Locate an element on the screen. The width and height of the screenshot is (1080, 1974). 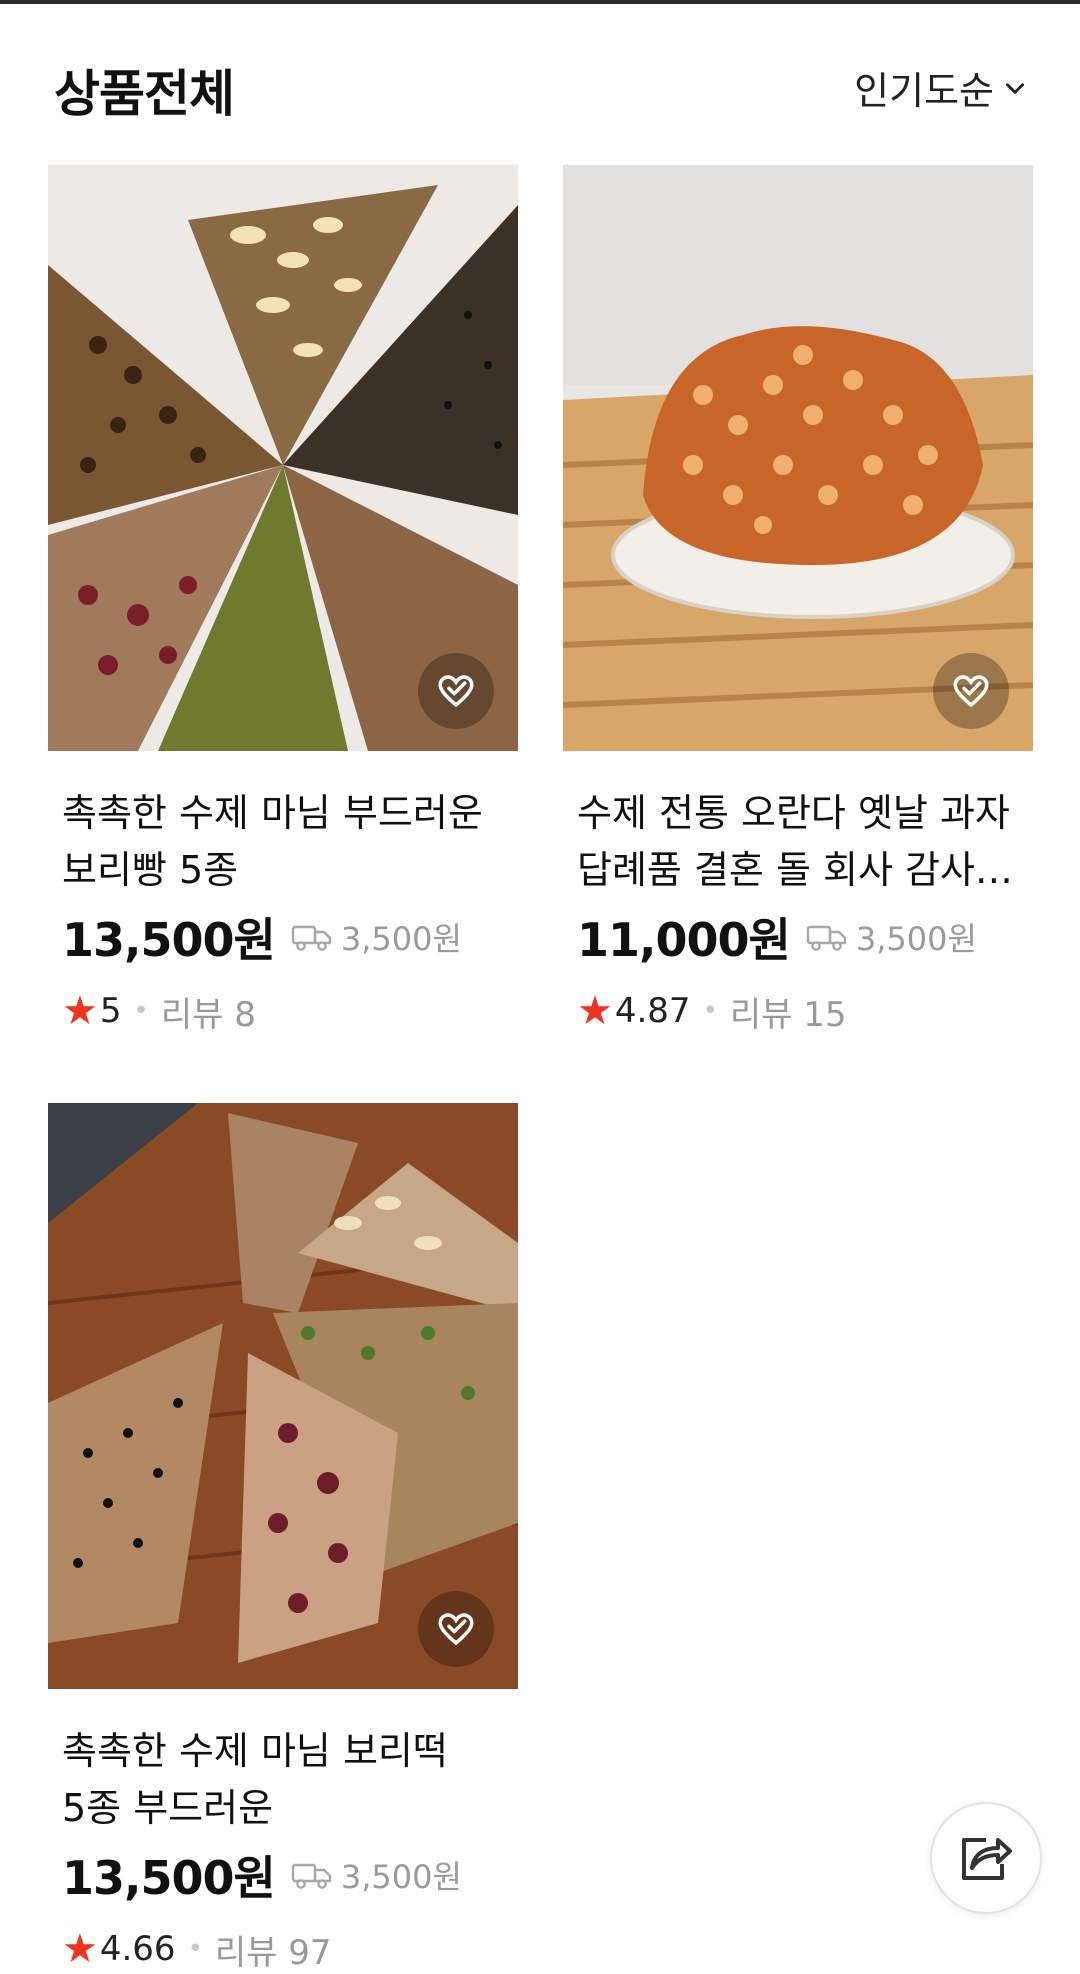
sort-label: 인기도순 is located at coordinates (924, 91).